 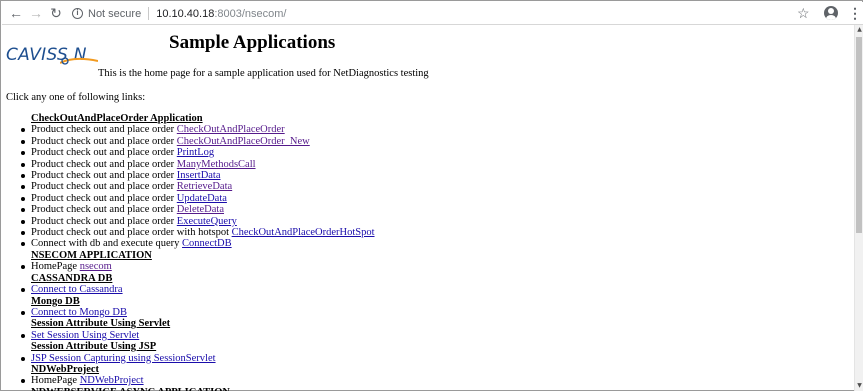 I want to click on section-header-text: NDWebProject, so click(x=65, y=369).